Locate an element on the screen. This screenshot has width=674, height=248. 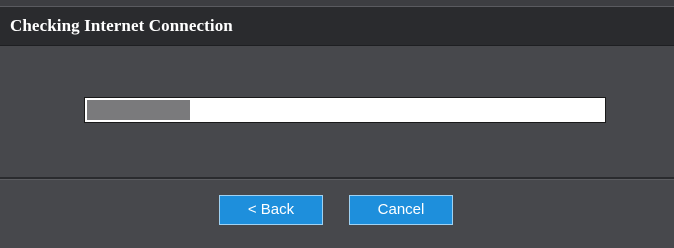
cancel-button: Cancel is located at coordinates (401, 210).